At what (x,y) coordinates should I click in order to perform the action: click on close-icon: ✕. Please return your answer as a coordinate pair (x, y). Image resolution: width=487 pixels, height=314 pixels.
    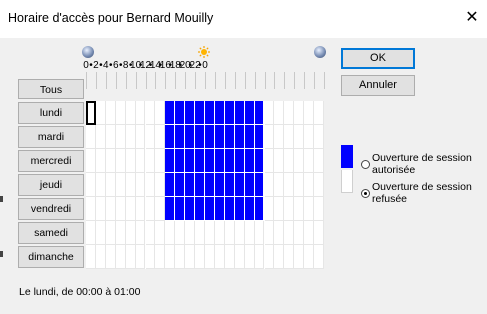
    Looking at the image, I should click on (472, 18).